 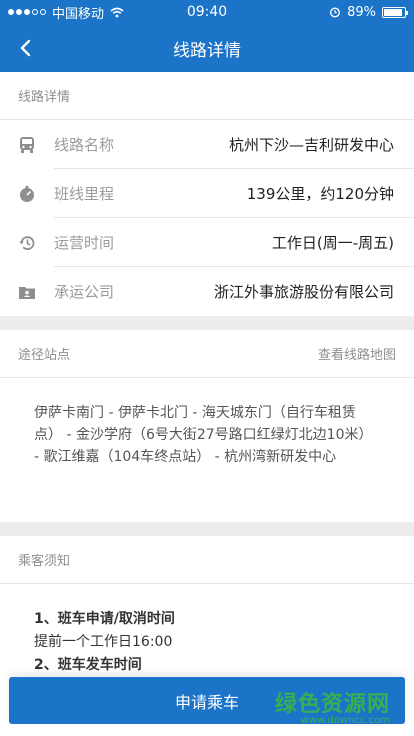 What do you see at coordinates (84, 145) in the screenshot?
I see `route-name-label: 线路名称` at bounding box center [84, 145].